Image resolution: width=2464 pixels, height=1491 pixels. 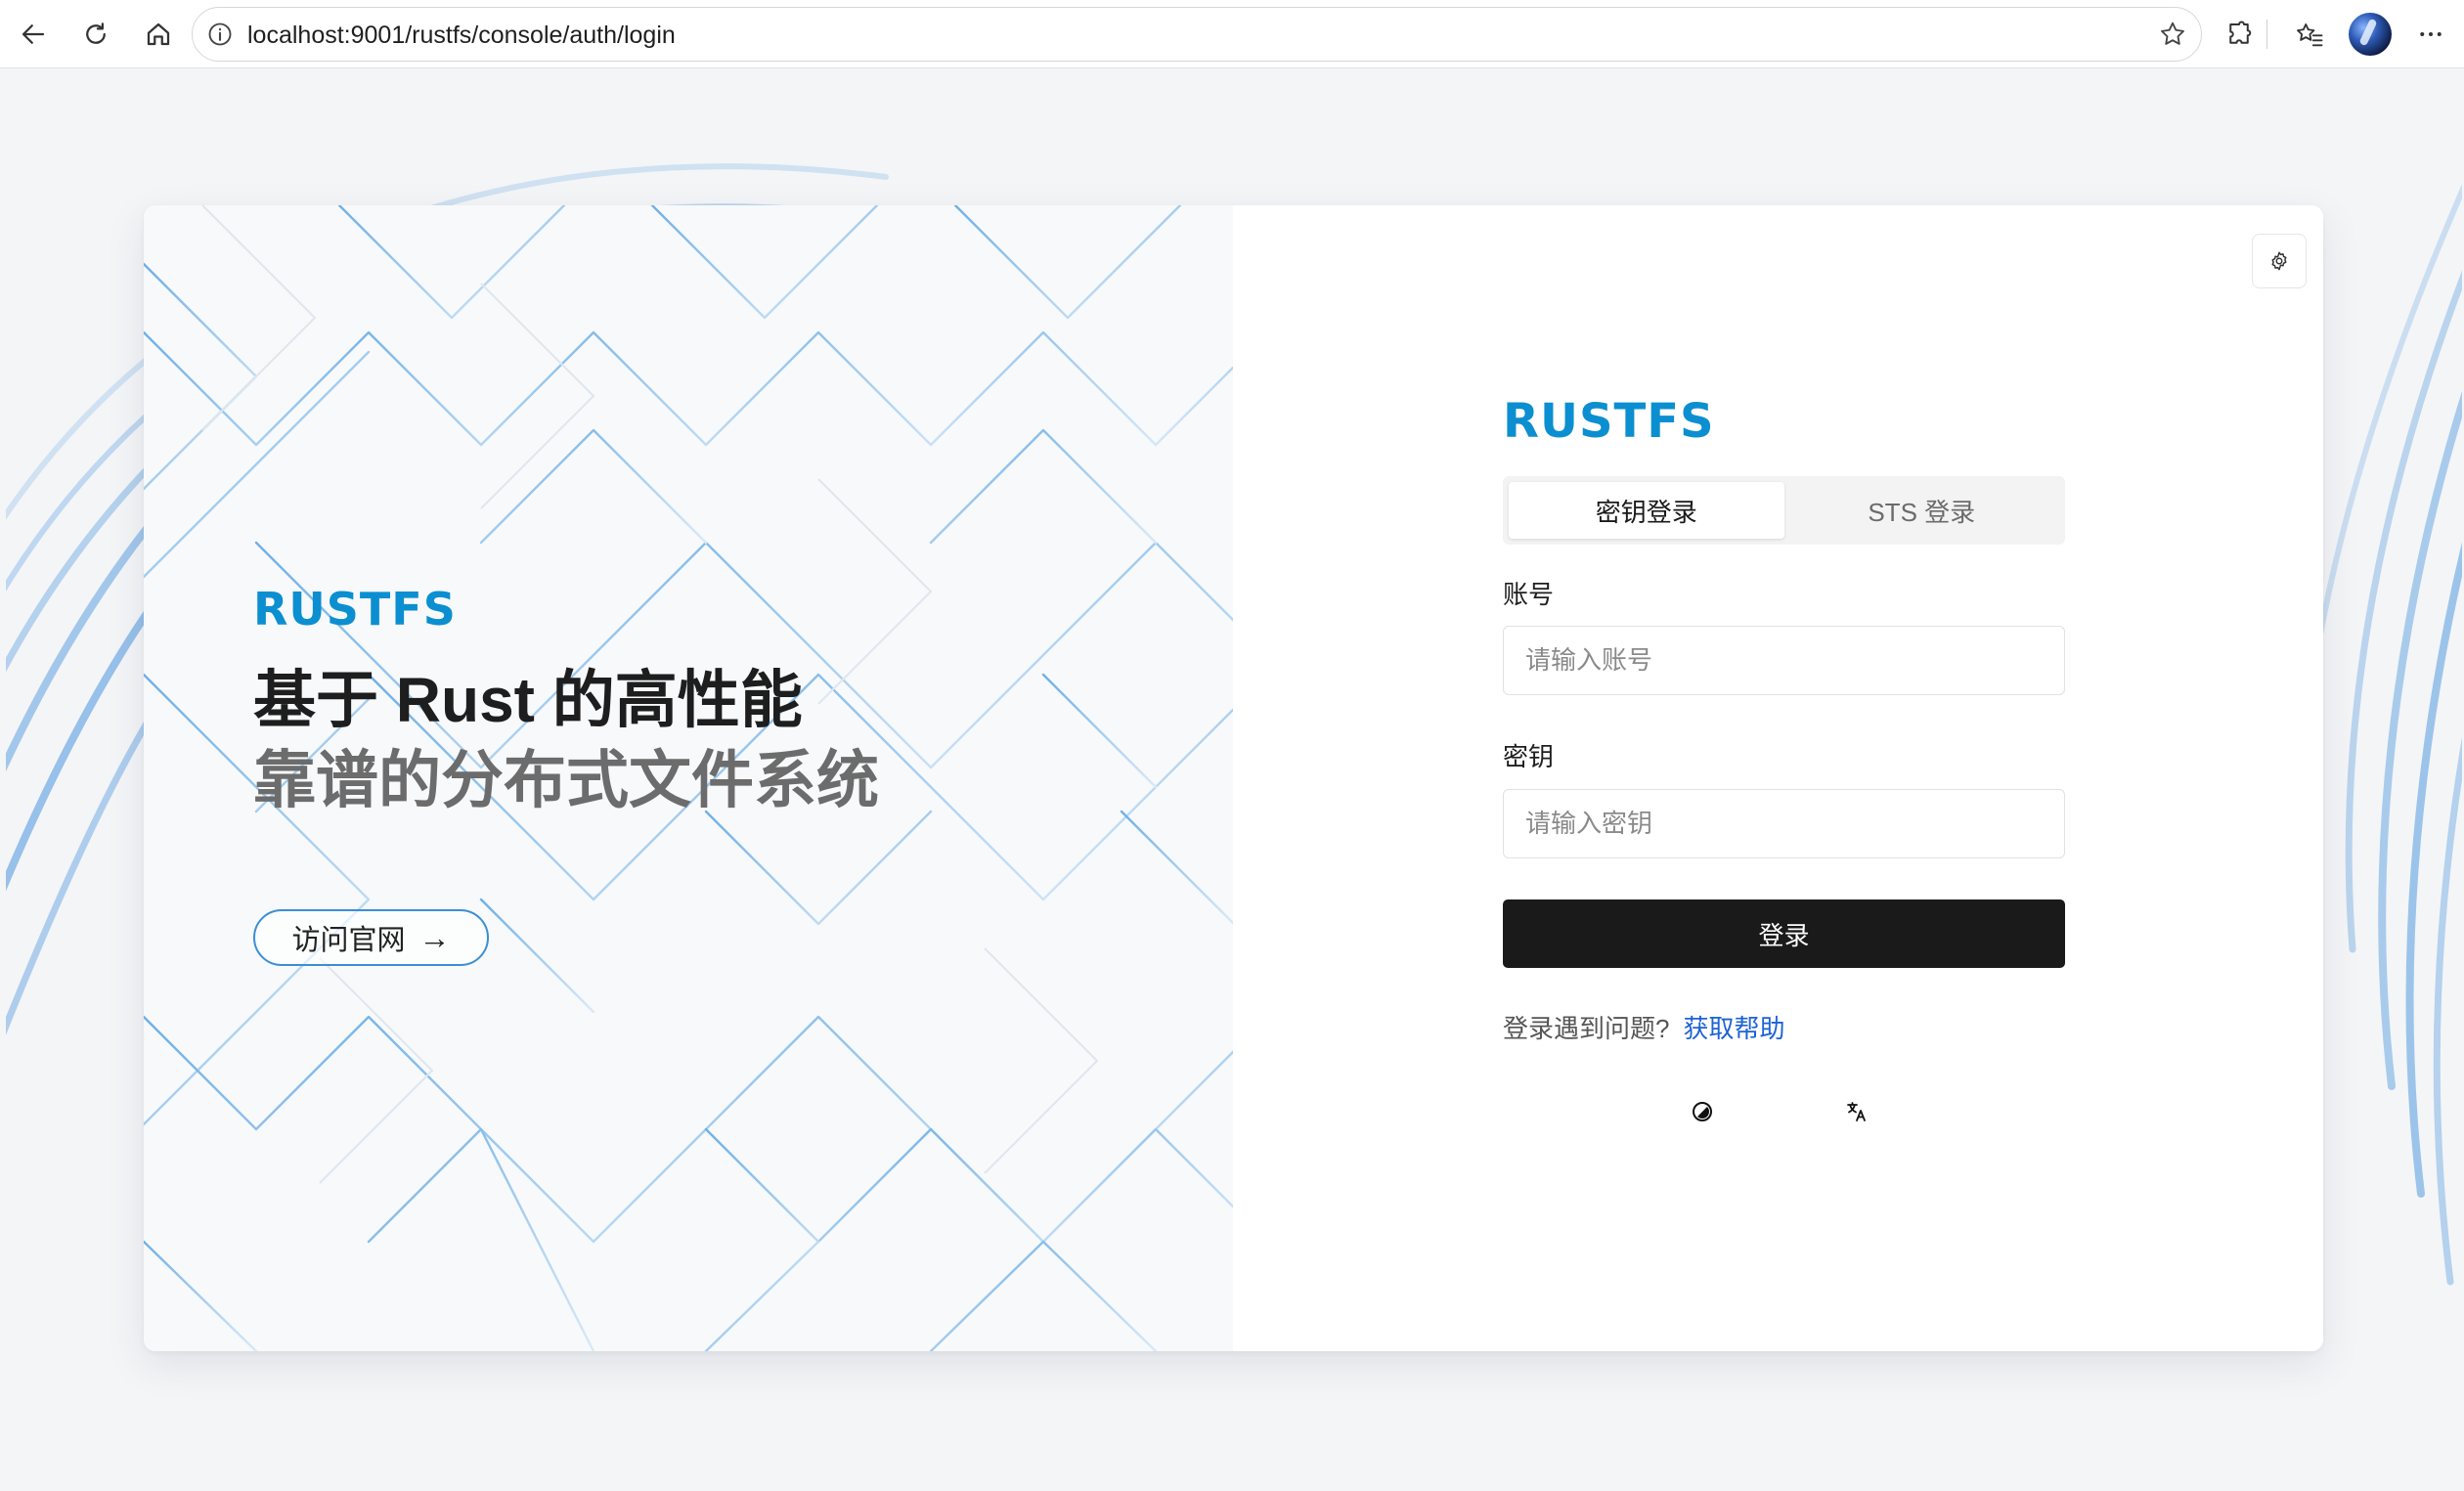 I want to click on visit-website-button: 访问官网 →, so click(x=371, y=938).